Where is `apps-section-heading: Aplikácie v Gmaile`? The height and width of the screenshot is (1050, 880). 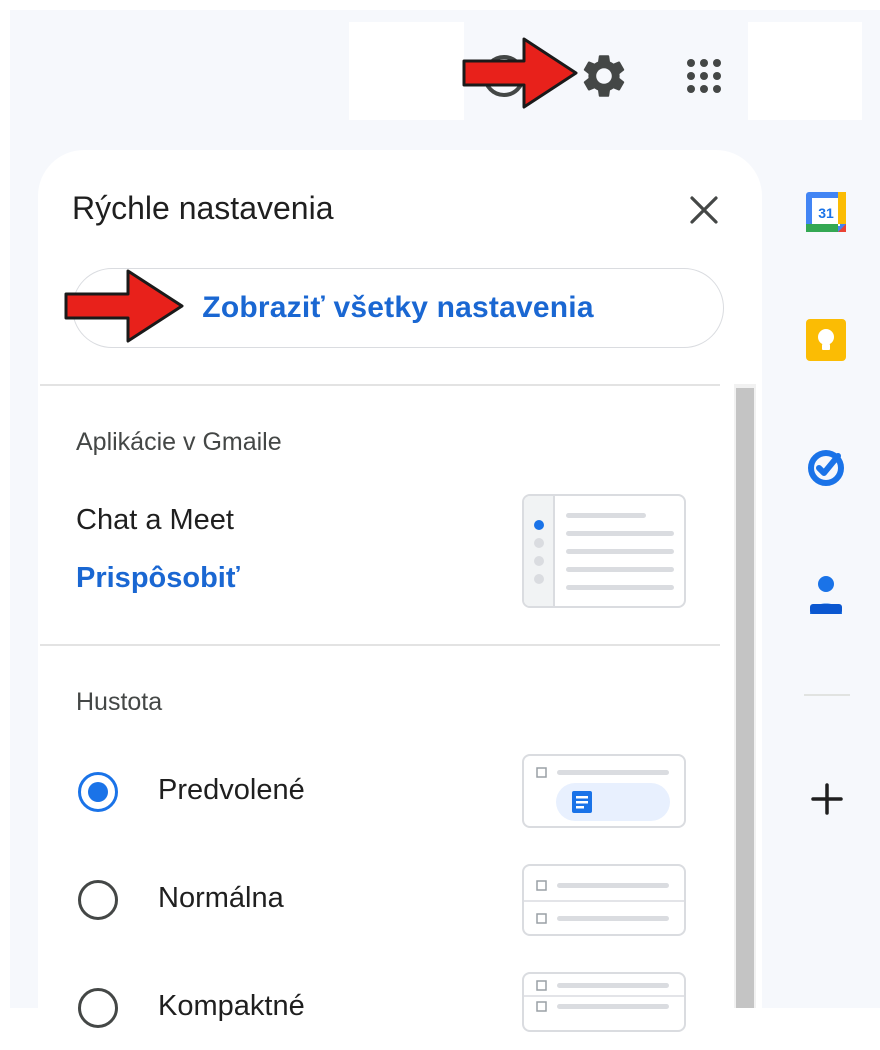
apps-section-heading: Aplikácie v Gmaile is located at coordinates (179, 442).